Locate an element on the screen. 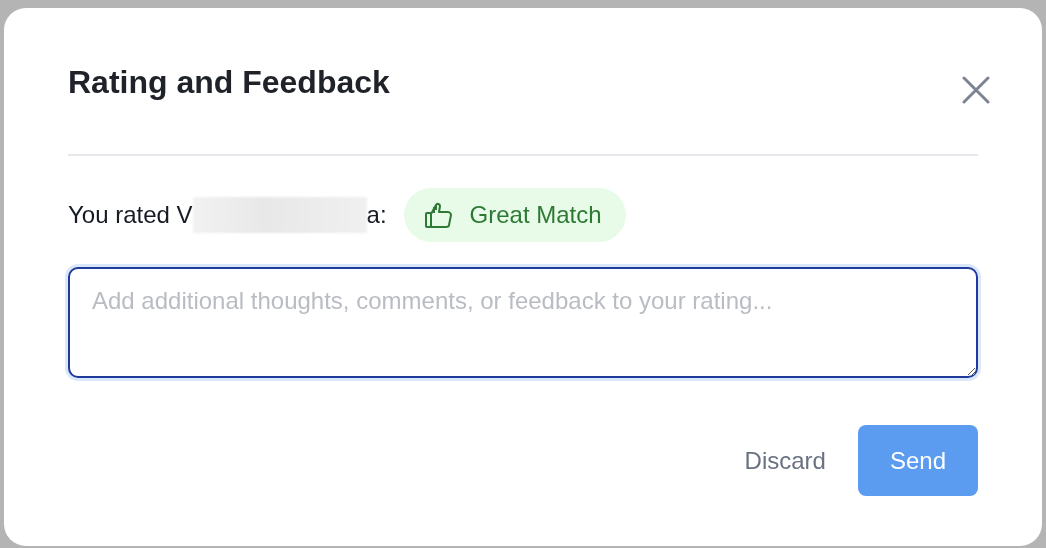 Image resolution: width=1046 pixels, height=548 pixels. badge-label: Great Match is located at coordinates (535, 215).